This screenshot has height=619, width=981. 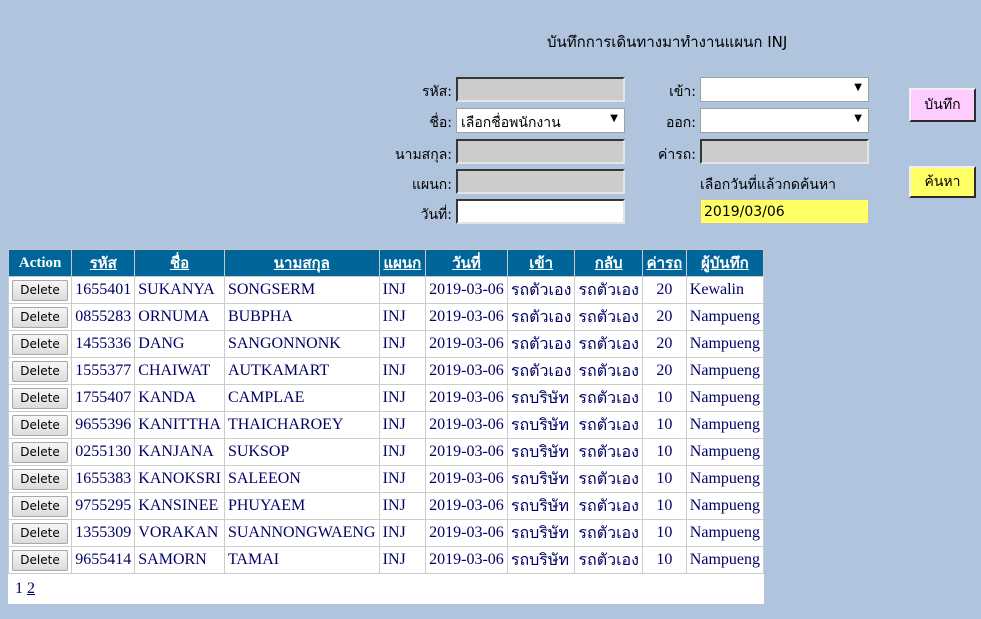 What do you see at coordinates (103, 290) in the screenshot?
I see `cell-code: 1655401` at bounding box center [103, 290].